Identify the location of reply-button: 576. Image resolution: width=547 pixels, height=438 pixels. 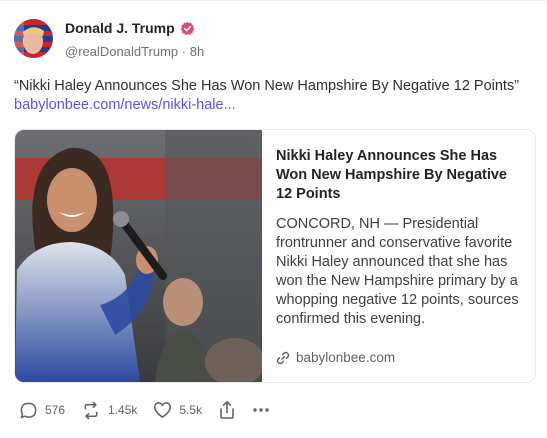
(42, 410).